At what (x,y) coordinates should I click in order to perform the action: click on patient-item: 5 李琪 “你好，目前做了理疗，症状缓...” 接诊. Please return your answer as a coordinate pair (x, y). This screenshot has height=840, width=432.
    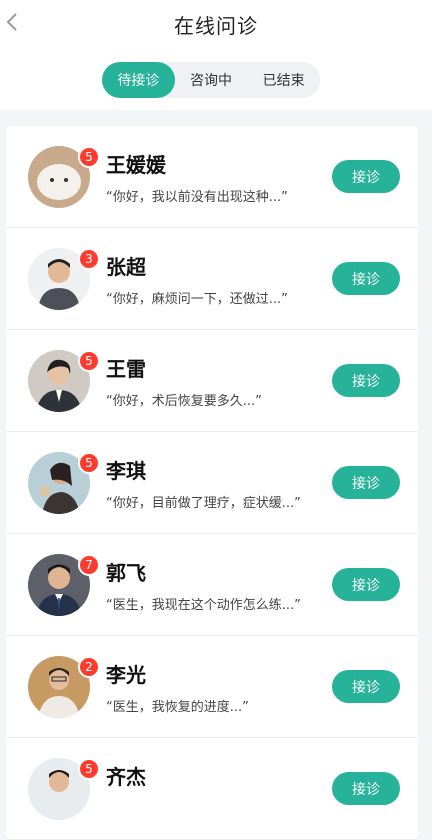
    Looking at the image, I should click on (212, 483).